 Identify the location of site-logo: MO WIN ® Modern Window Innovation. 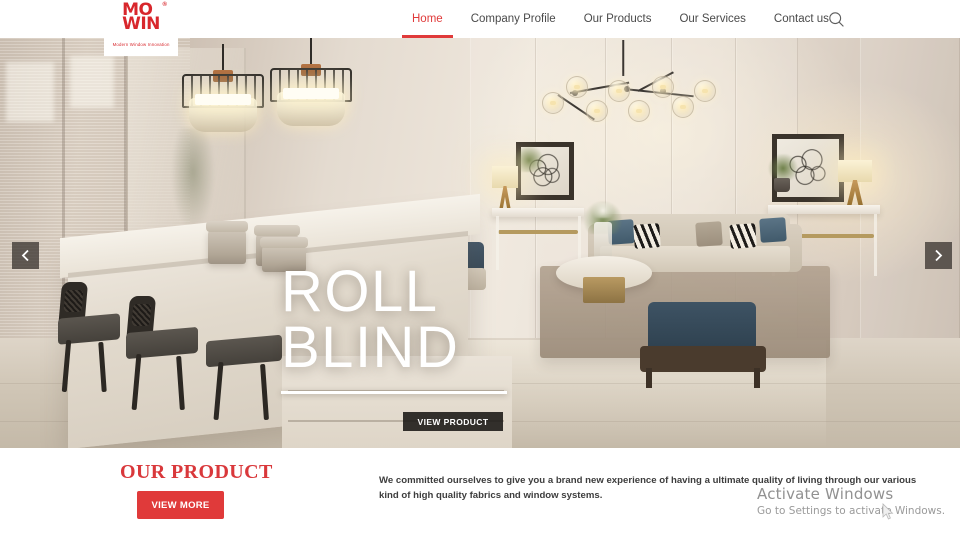
(141, 28).